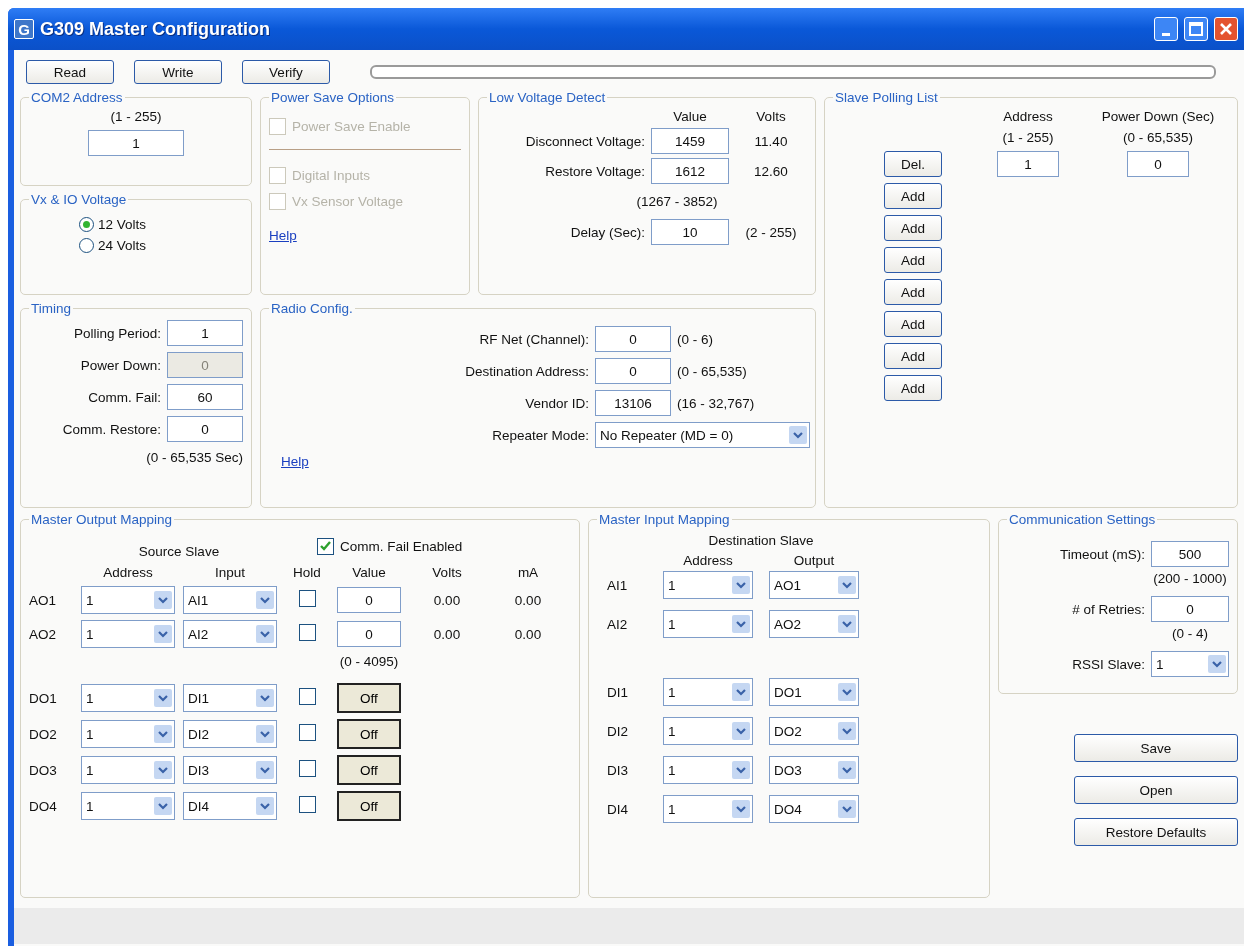 Image resolution: width=1244 pixels, height=946 pixels. I want to click on delay-field: 10, so click(690, 232).